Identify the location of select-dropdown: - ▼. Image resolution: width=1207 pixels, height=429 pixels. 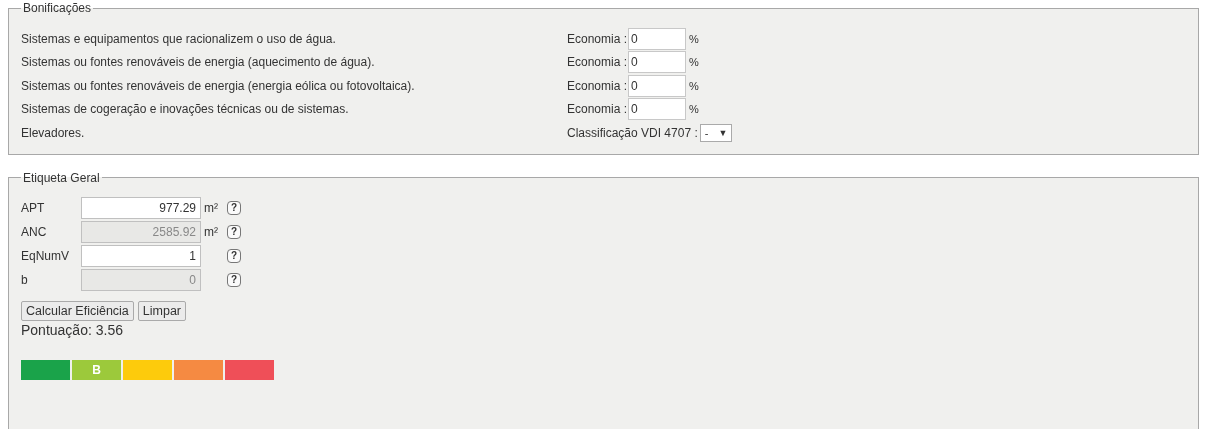
(716, 132).